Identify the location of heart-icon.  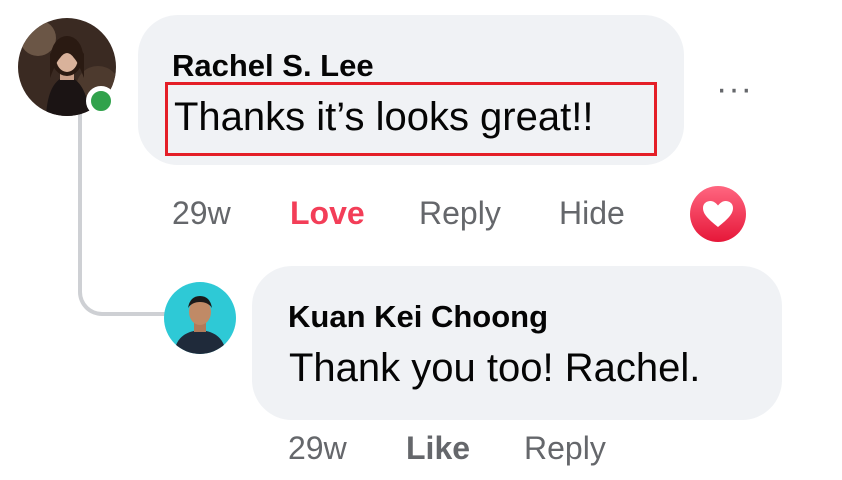
(718, 214).